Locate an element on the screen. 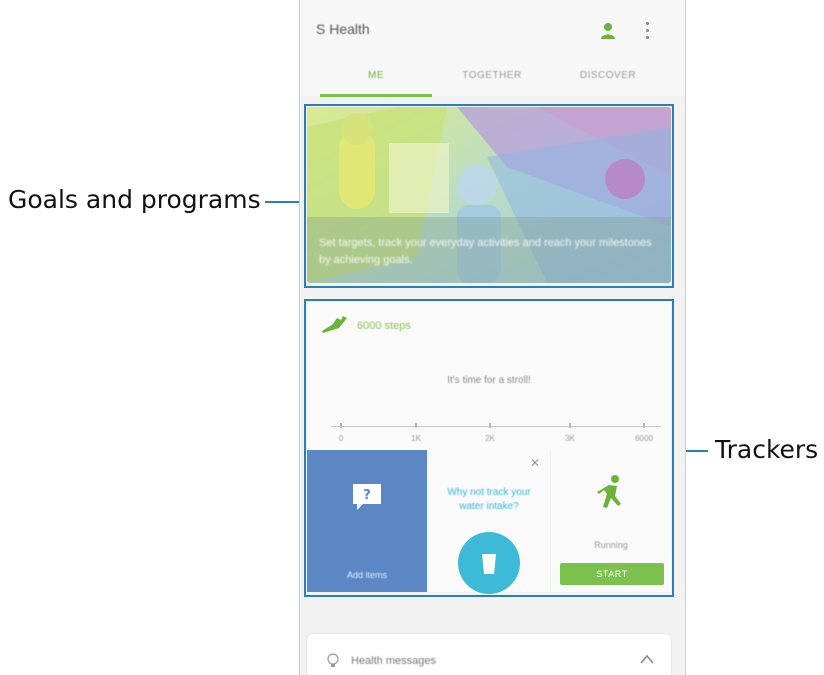 The width and height of the screenshot is (824, 675). profile-icon is located at coordinates (608, 31).